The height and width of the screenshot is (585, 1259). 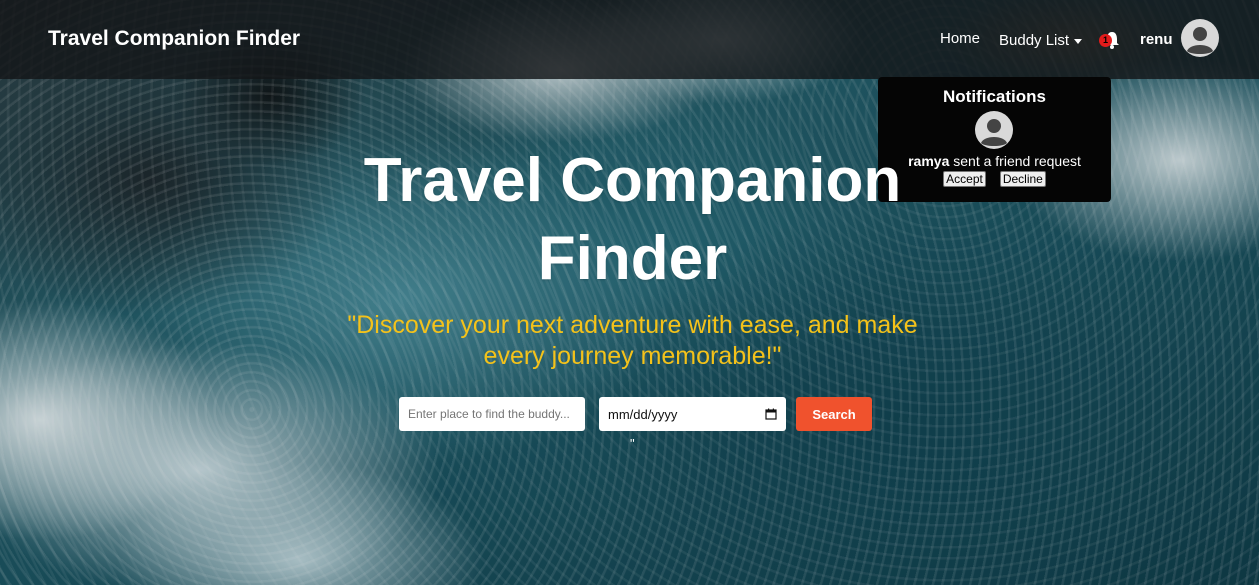 I want to click on notifications-title: Notifications, so click(x=994, y=96).